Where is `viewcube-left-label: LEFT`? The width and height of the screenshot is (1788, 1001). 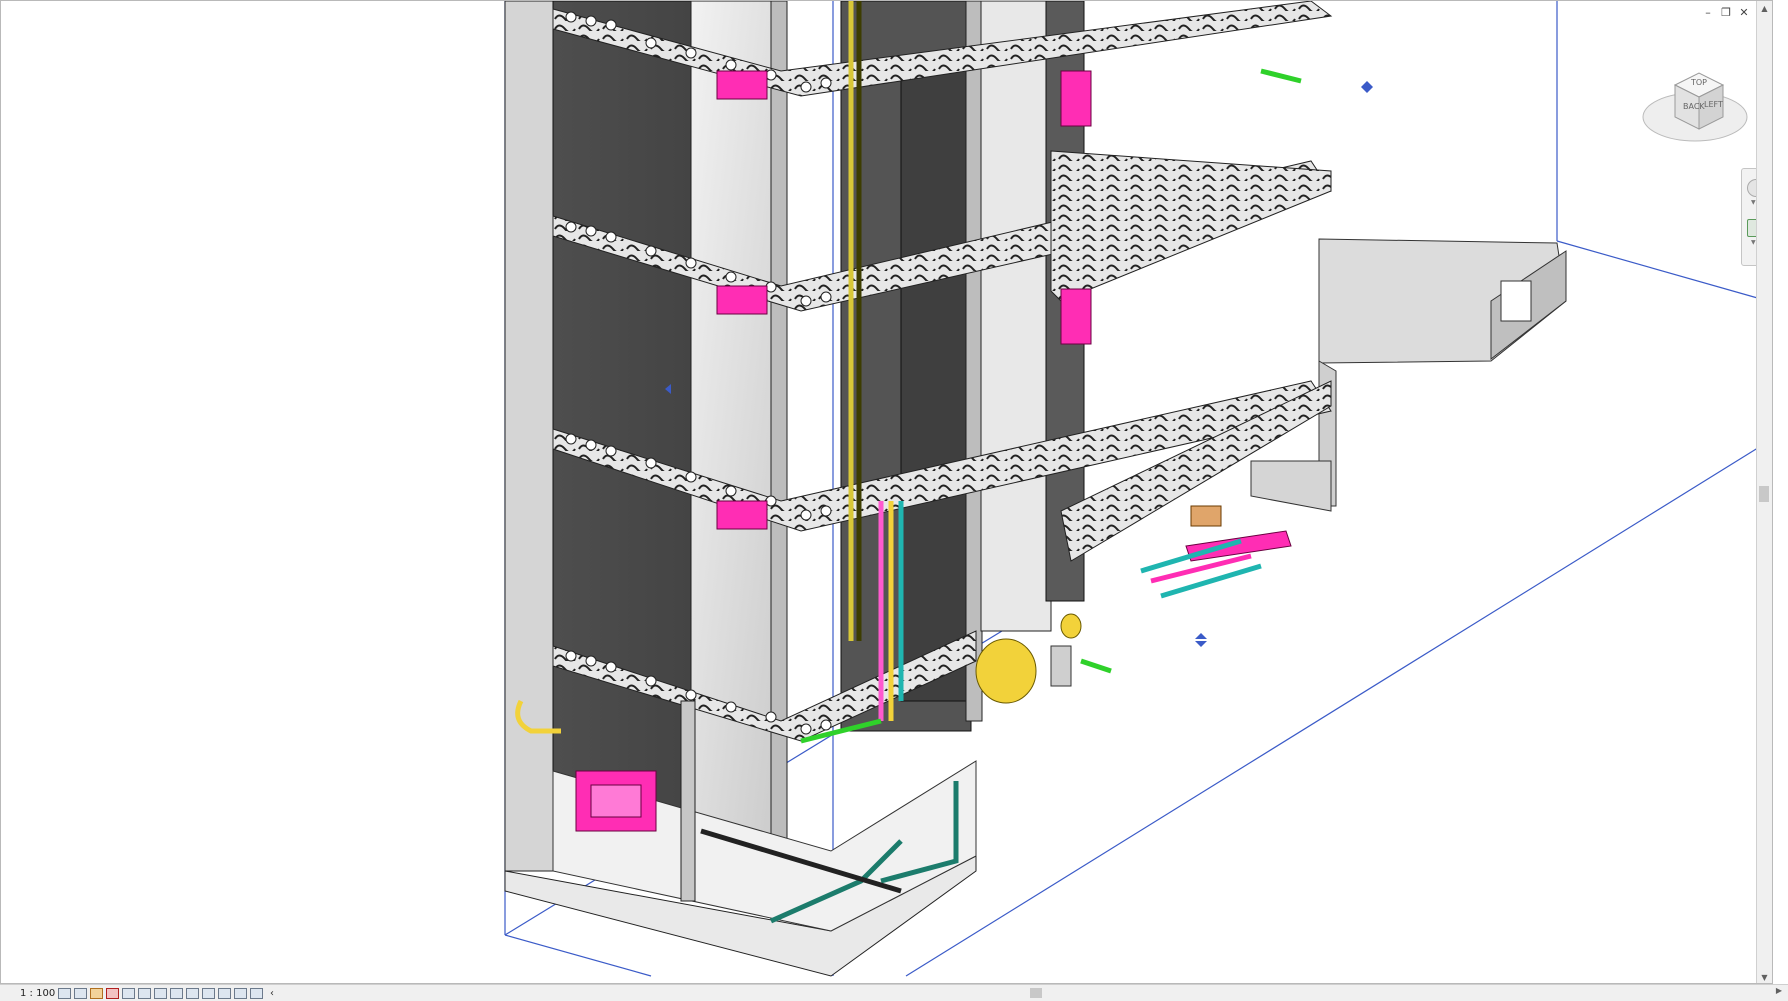
viewcube-left-label: LEFT is located at coordinates (1713, 104).